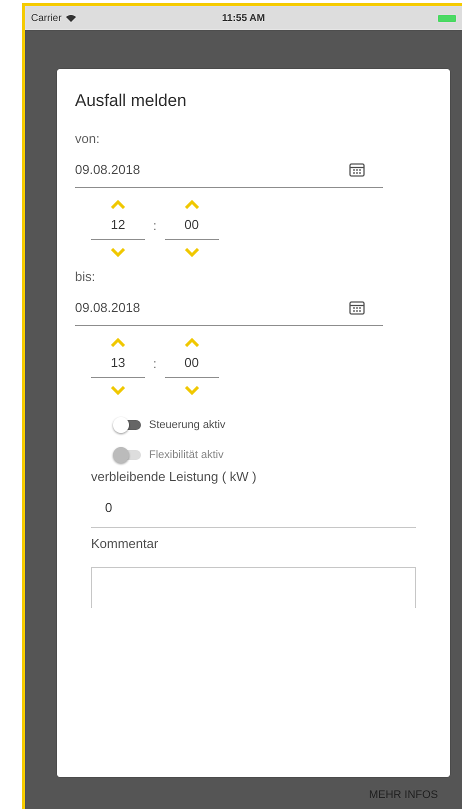 This screenshot has height=809, width=462. What do you see at coordinates (118, 228) in the screenshot?
I see `hour-field: 12` at bounding box center [118, 228].